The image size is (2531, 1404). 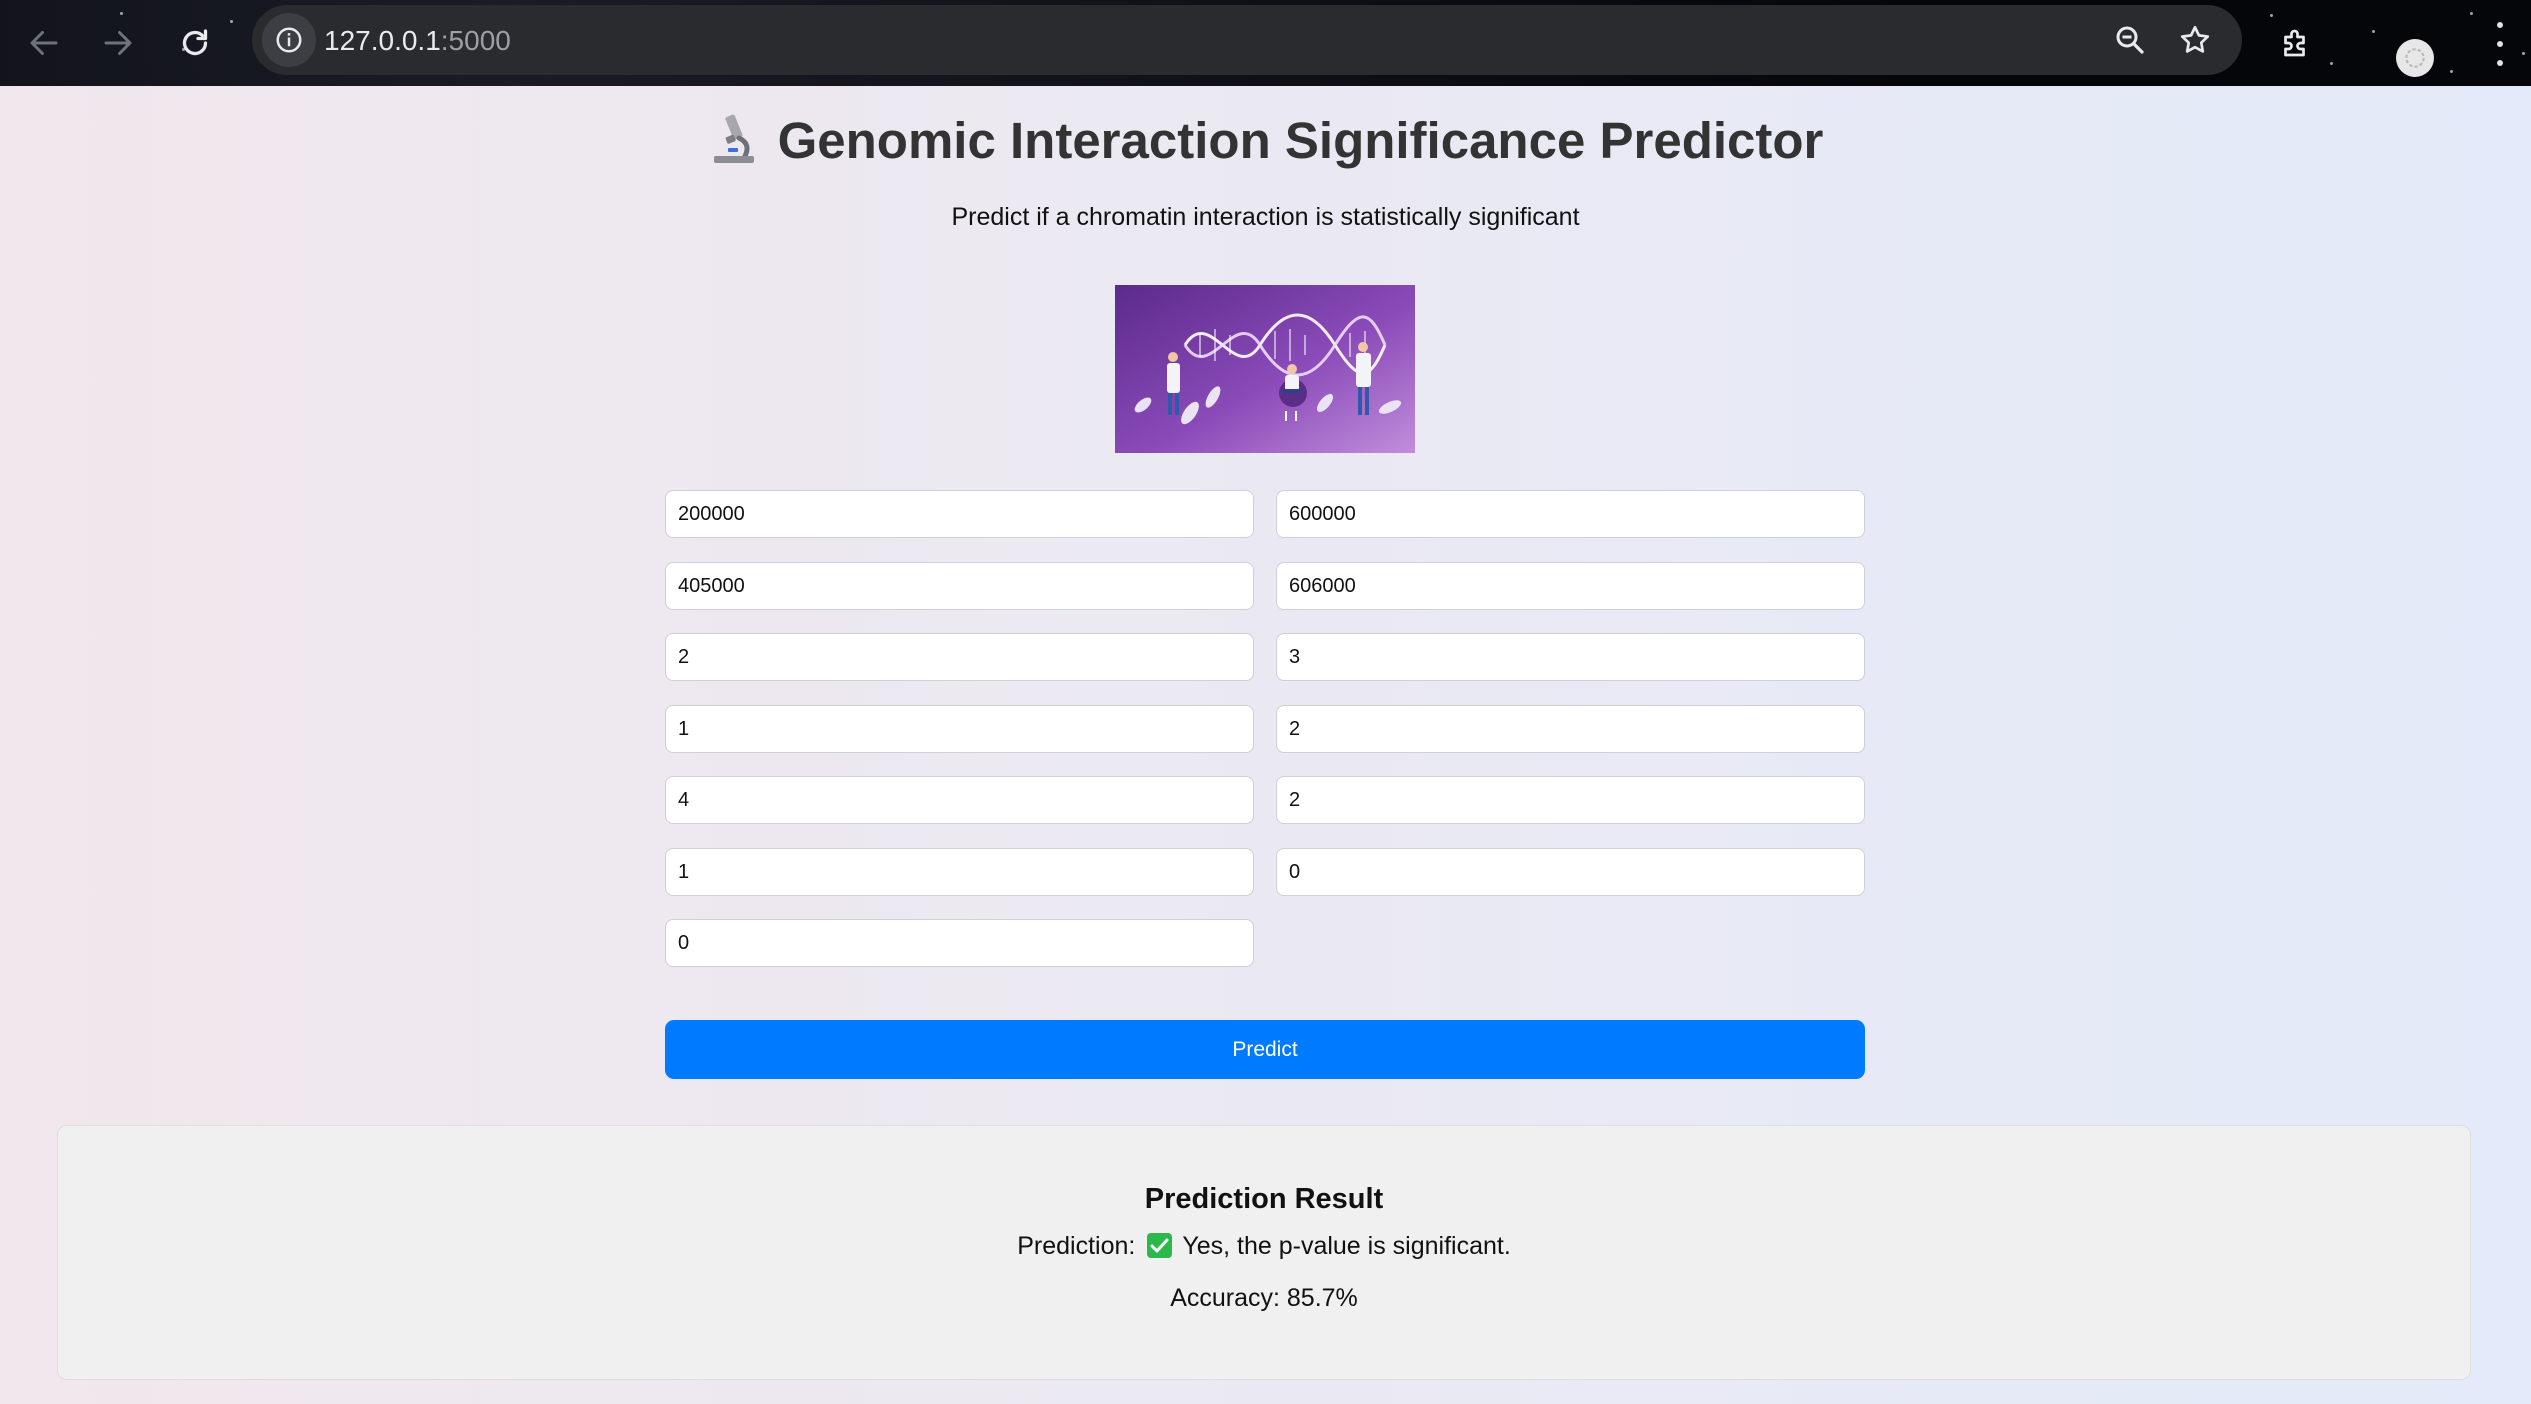 I want to click on back-button, so click(x=44, y=43).